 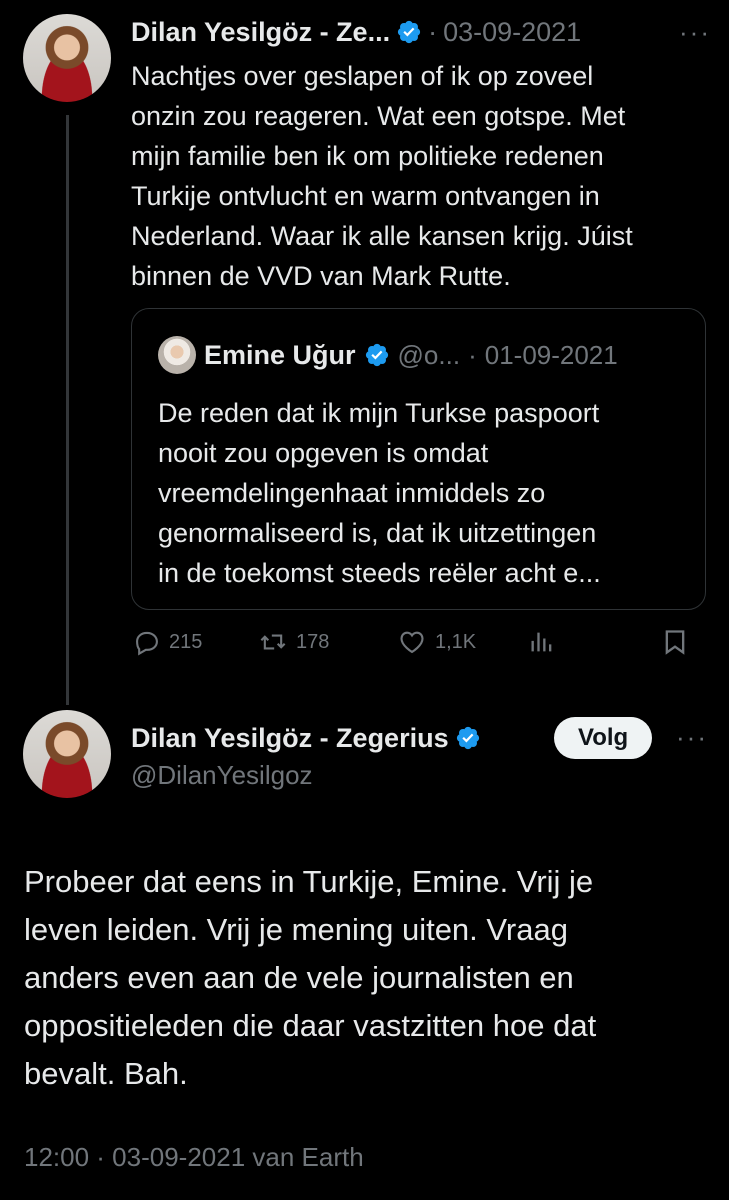 I want to click on follow-button: Volg, so click(x=603, y=738).